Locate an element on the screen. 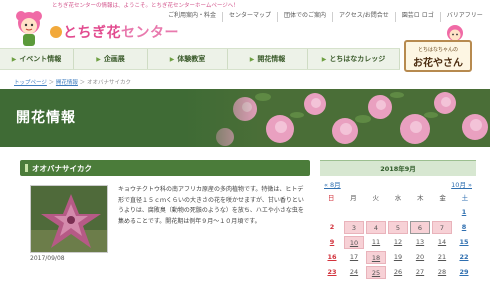  nav-item-events: ▶ イベント情報 is located at coordinates (37, 59).